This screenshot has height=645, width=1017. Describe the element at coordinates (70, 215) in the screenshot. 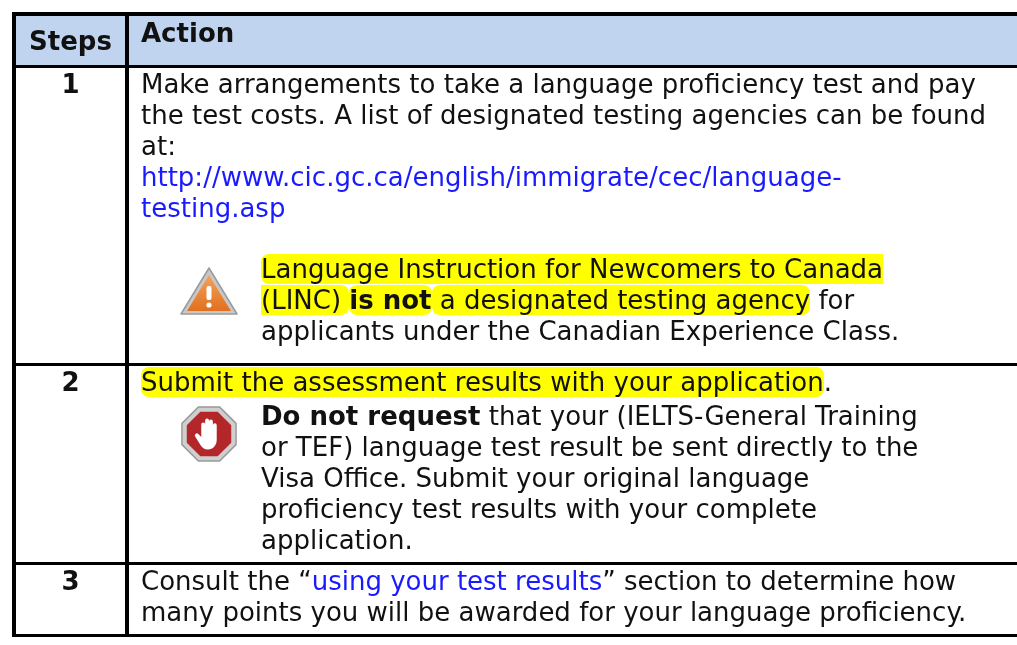

I see `step-number: 1` at that location.